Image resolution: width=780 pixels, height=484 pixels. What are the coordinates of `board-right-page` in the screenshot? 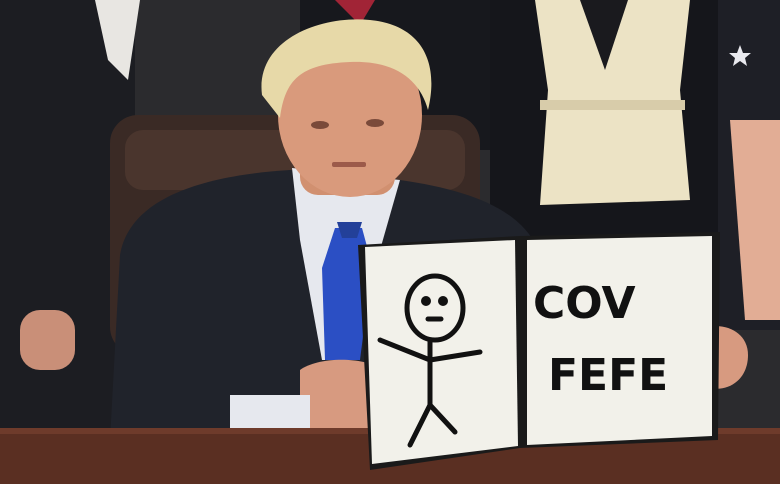 It's located at (619, 340).